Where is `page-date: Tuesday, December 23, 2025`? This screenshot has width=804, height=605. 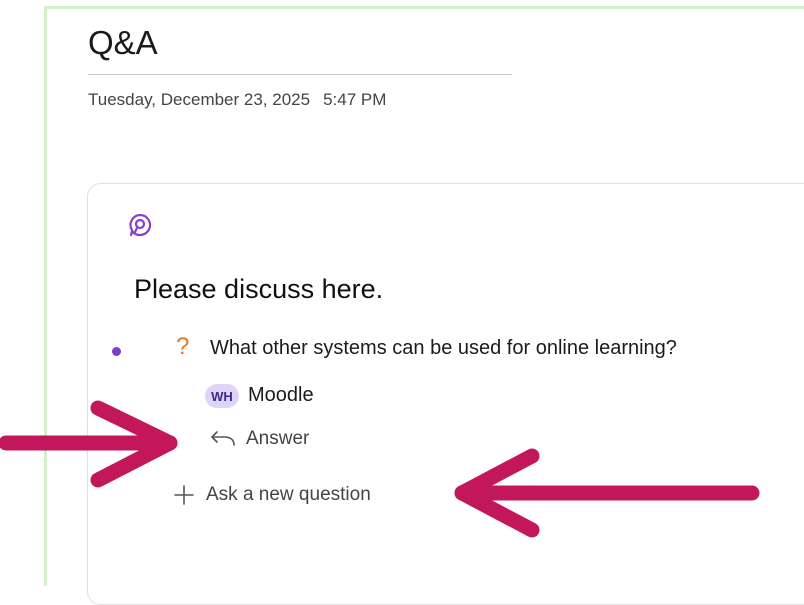 page-date: Tuesday, December 23, 2025 is located at coordinates (199, 99).